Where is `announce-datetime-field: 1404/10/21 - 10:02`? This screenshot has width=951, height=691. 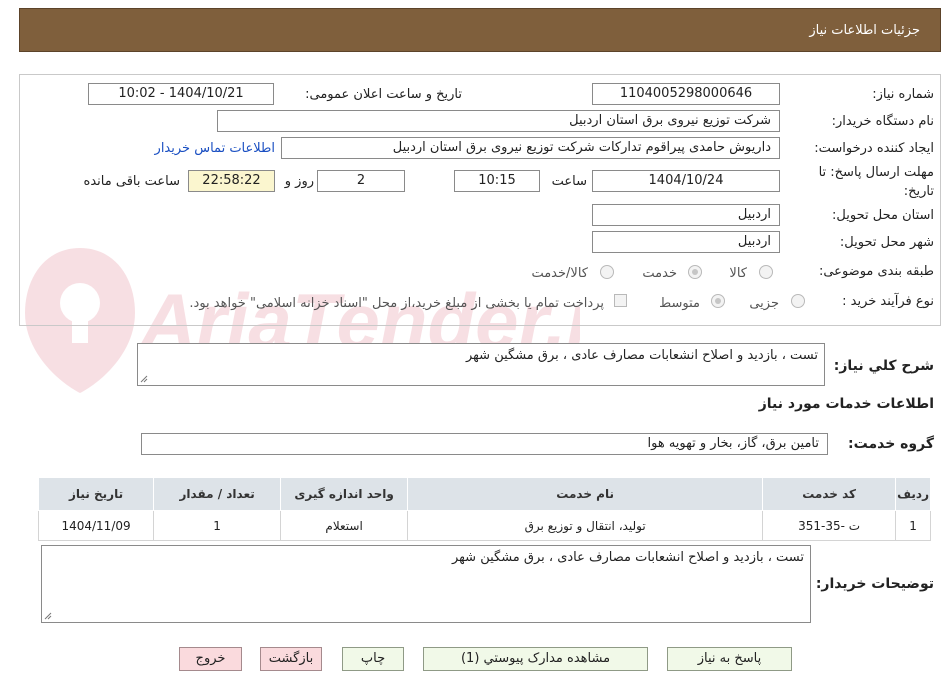 announce-datetime-field: 1404/10/21 - 10:02 is located at coordinates (181, 94).